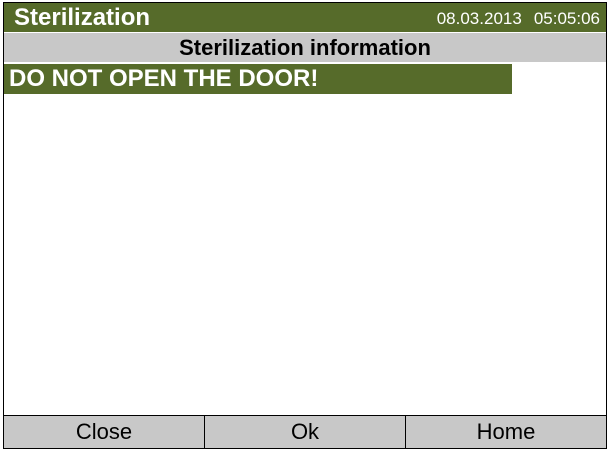 This screenshot has height=453, width=610. Describe the element at coordinates (82, 17) in the screenshot. I see `screen-title: Sterilization` at that location.